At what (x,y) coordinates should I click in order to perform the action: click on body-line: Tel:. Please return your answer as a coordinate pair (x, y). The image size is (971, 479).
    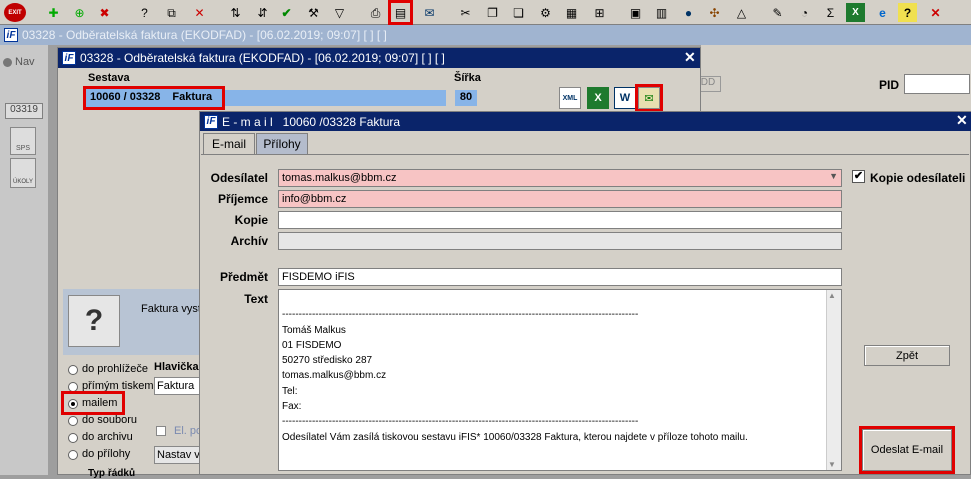
    Looking at the image, I should click on (290, 391).